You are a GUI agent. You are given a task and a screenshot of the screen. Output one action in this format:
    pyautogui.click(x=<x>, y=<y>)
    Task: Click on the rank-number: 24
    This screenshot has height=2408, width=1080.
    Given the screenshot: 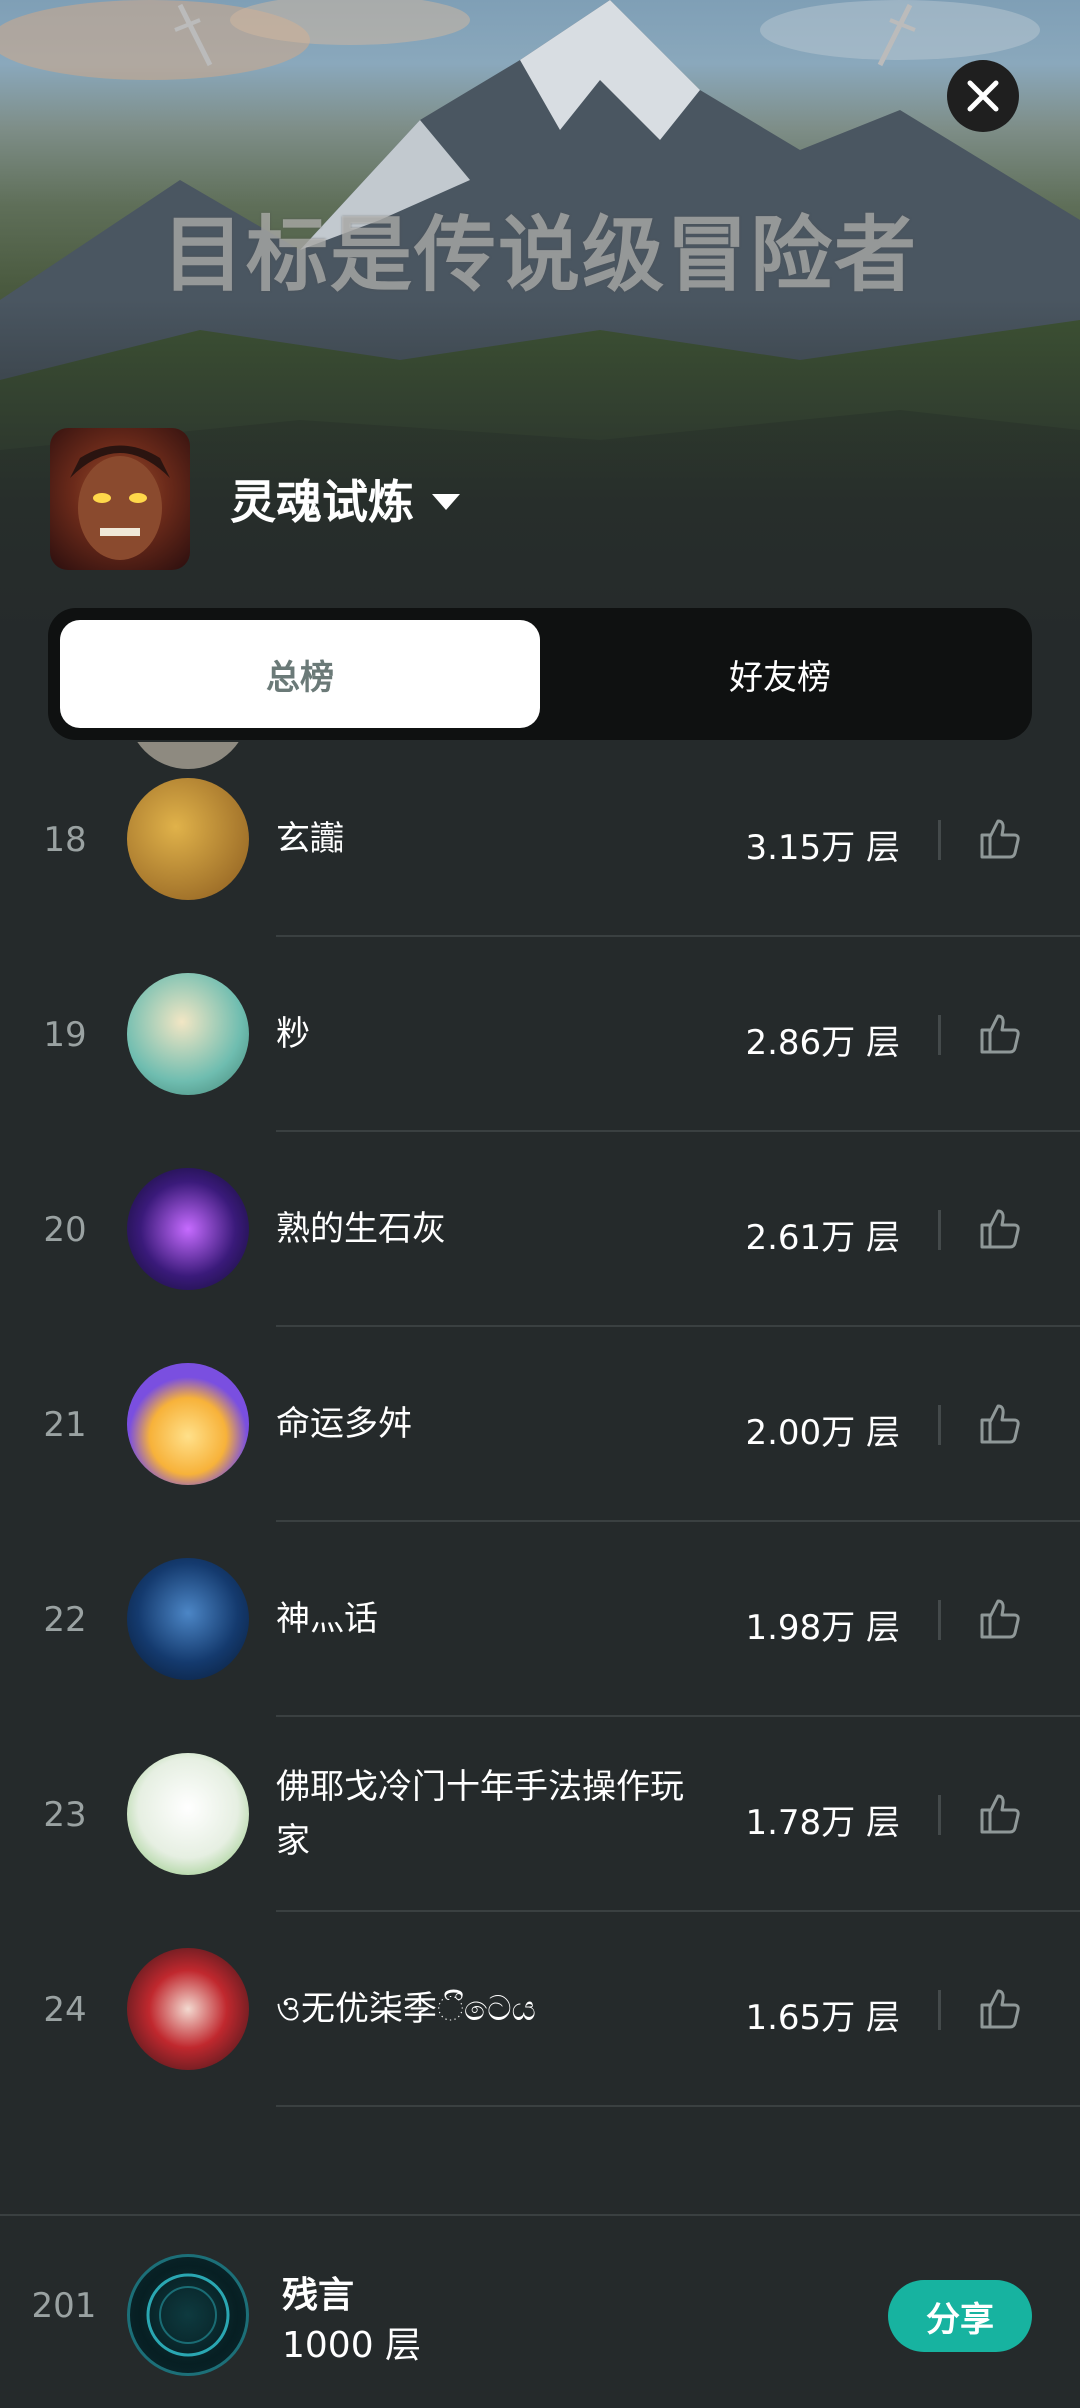 What is the action you would take?
    pyautogui.click(x=65, y=2010)
    